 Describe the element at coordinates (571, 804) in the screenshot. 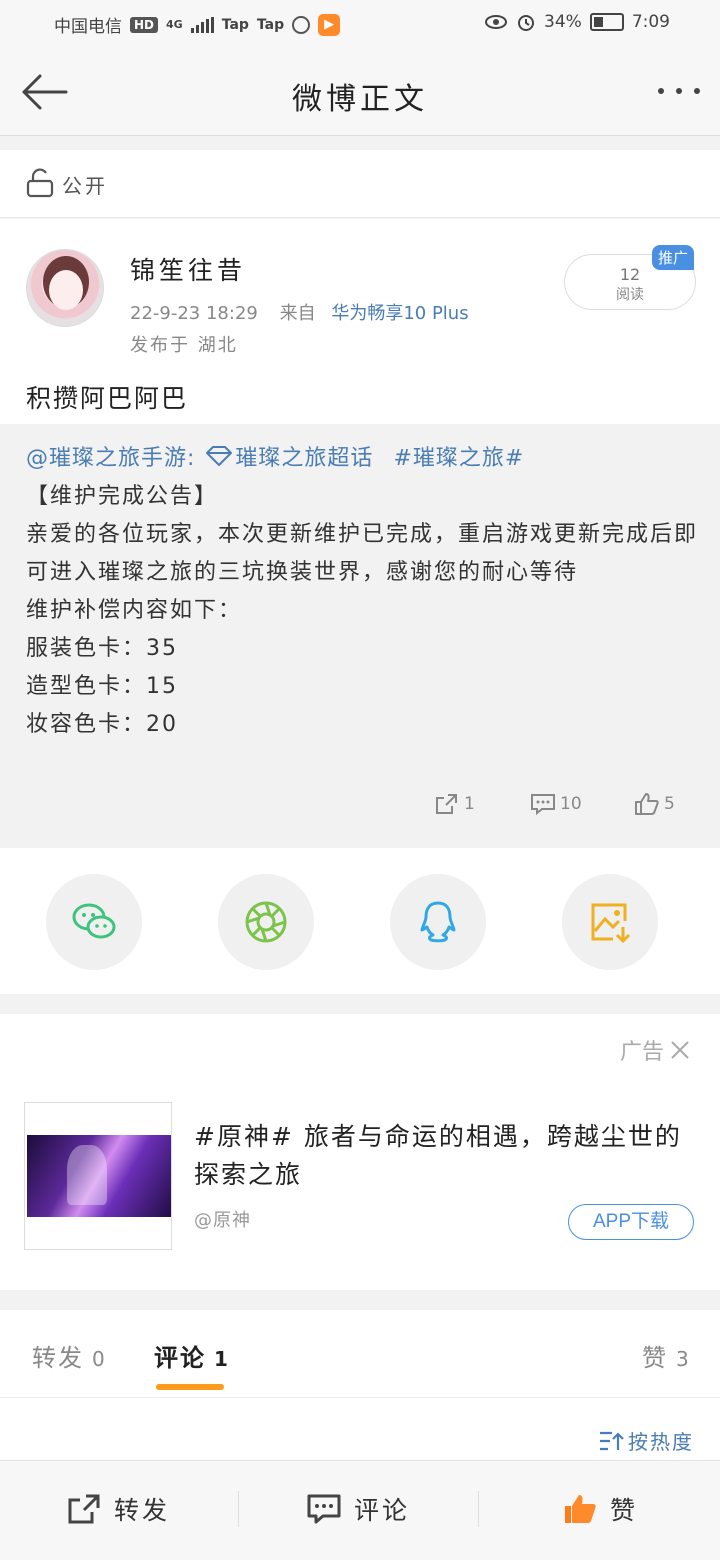

I see `comment-count: 10` at that location.